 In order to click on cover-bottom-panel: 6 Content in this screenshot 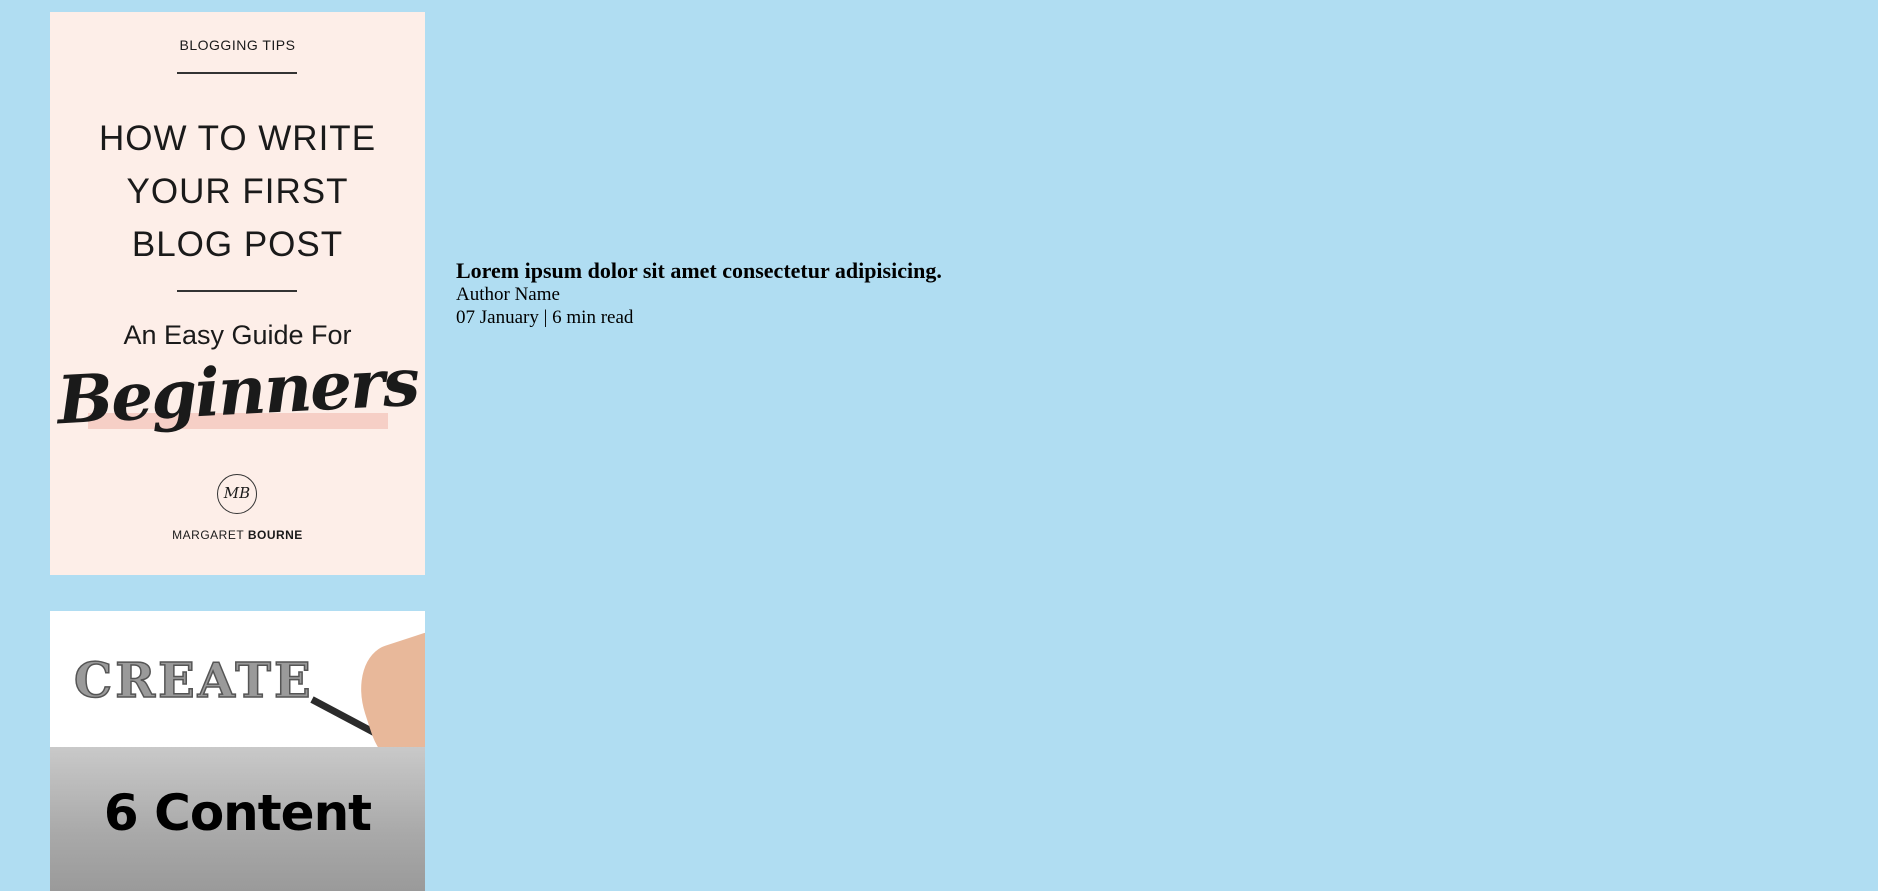, I will do `click(237, 819)`.